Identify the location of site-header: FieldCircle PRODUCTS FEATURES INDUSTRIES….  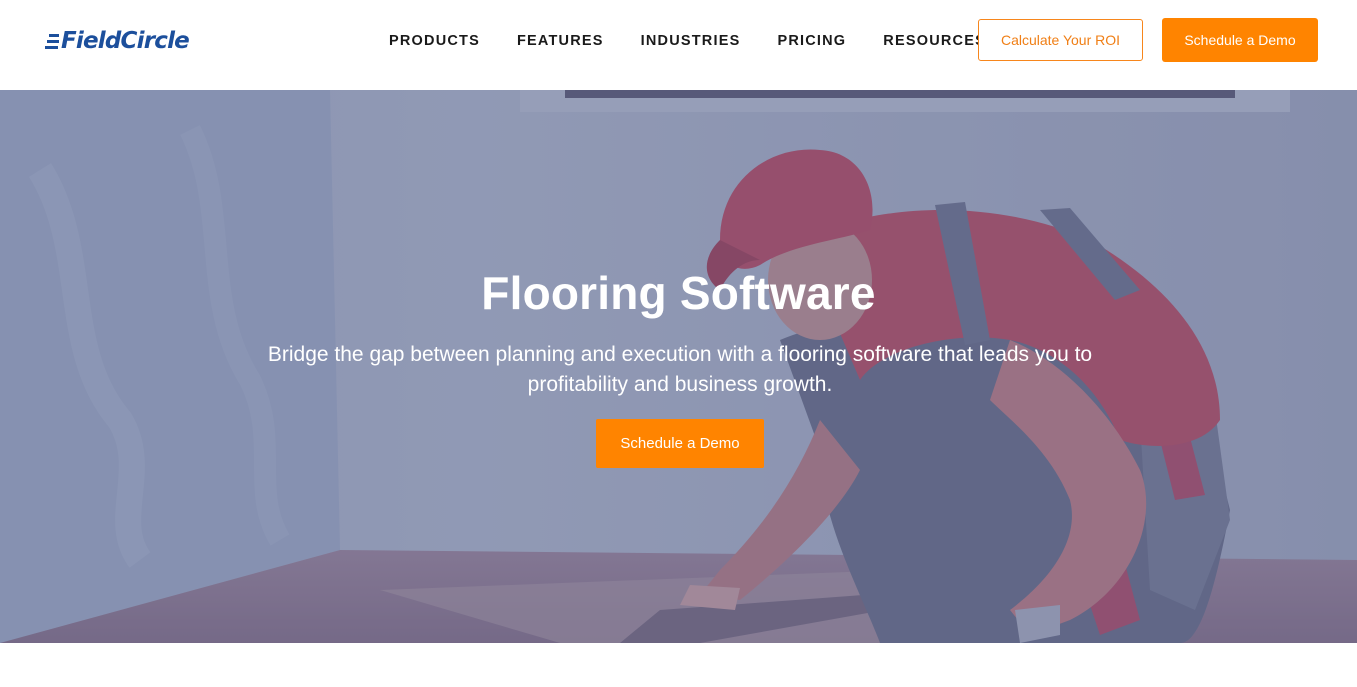
(678, 45).